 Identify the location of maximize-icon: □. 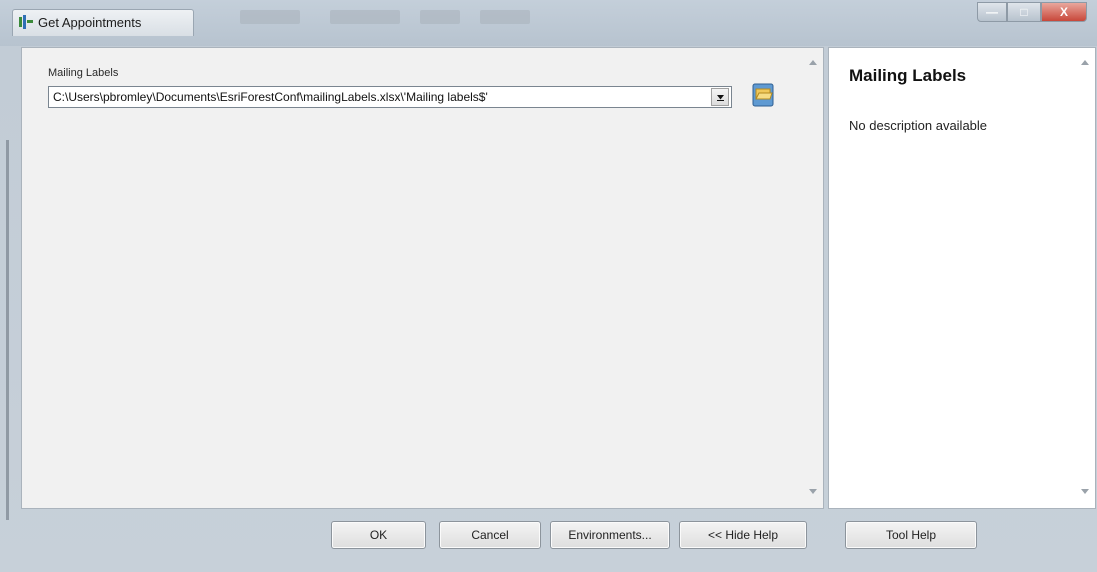
(1024, 12).